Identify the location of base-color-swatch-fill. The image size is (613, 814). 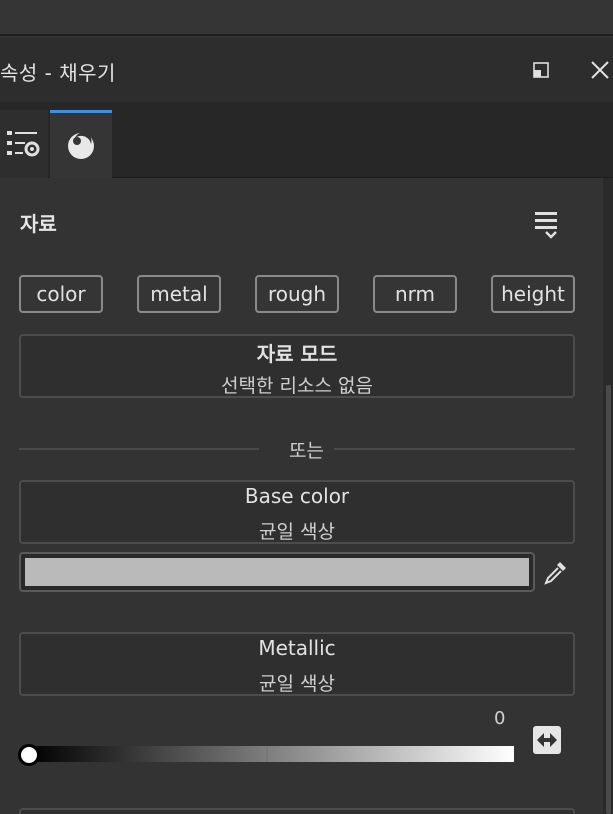
(277, 572).